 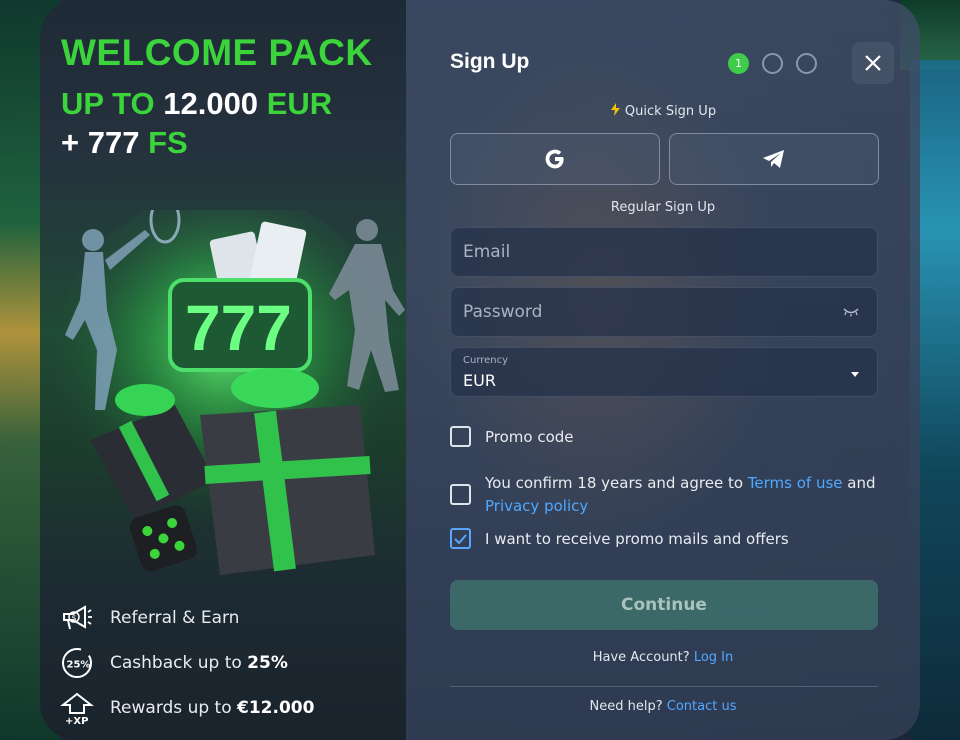 I want to click on google-signup-button, so click(x=555, y=159).